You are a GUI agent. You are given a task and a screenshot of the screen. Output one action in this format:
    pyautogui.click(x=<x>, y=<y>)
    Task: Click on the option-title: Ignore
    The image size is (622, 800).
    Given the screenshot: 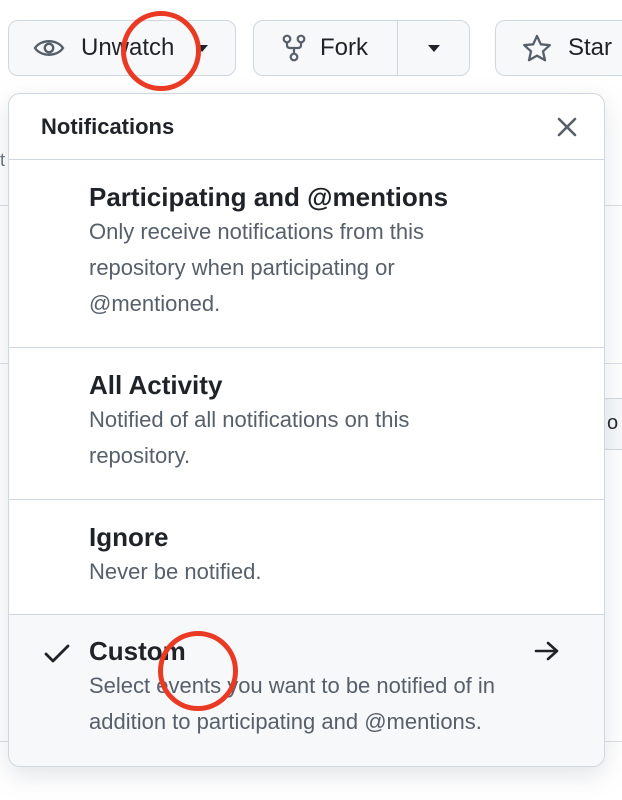 What is the action you would take?
    pyautogui.click(x=129, y=537)
    